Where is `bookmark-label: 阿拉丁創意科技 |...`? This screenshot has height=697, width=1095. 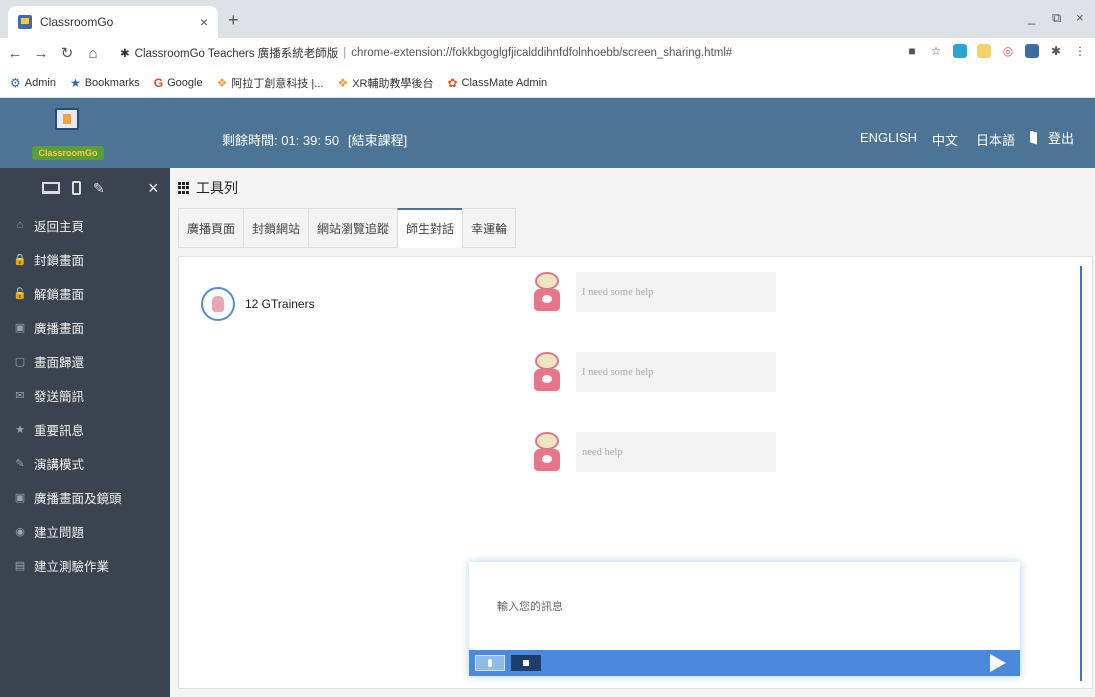
bookmark-label: 阿拉丁創意科技 |... is located at coordinates (277, 83).